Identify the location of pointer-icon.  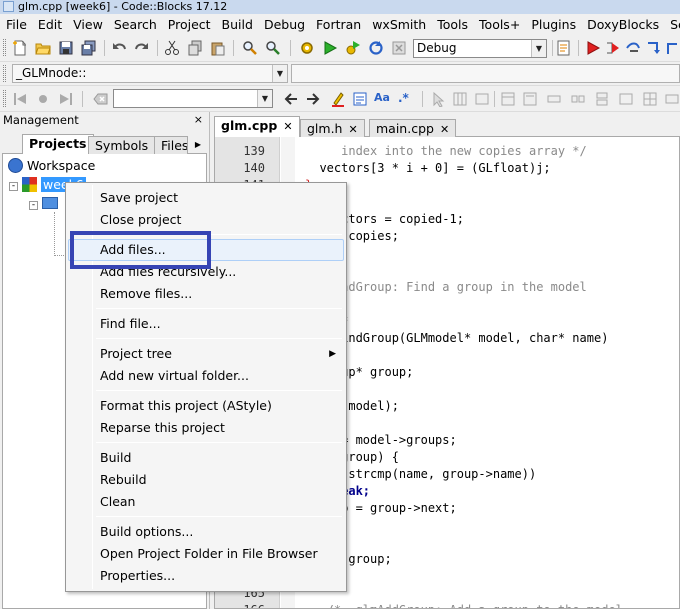
(438, 99).